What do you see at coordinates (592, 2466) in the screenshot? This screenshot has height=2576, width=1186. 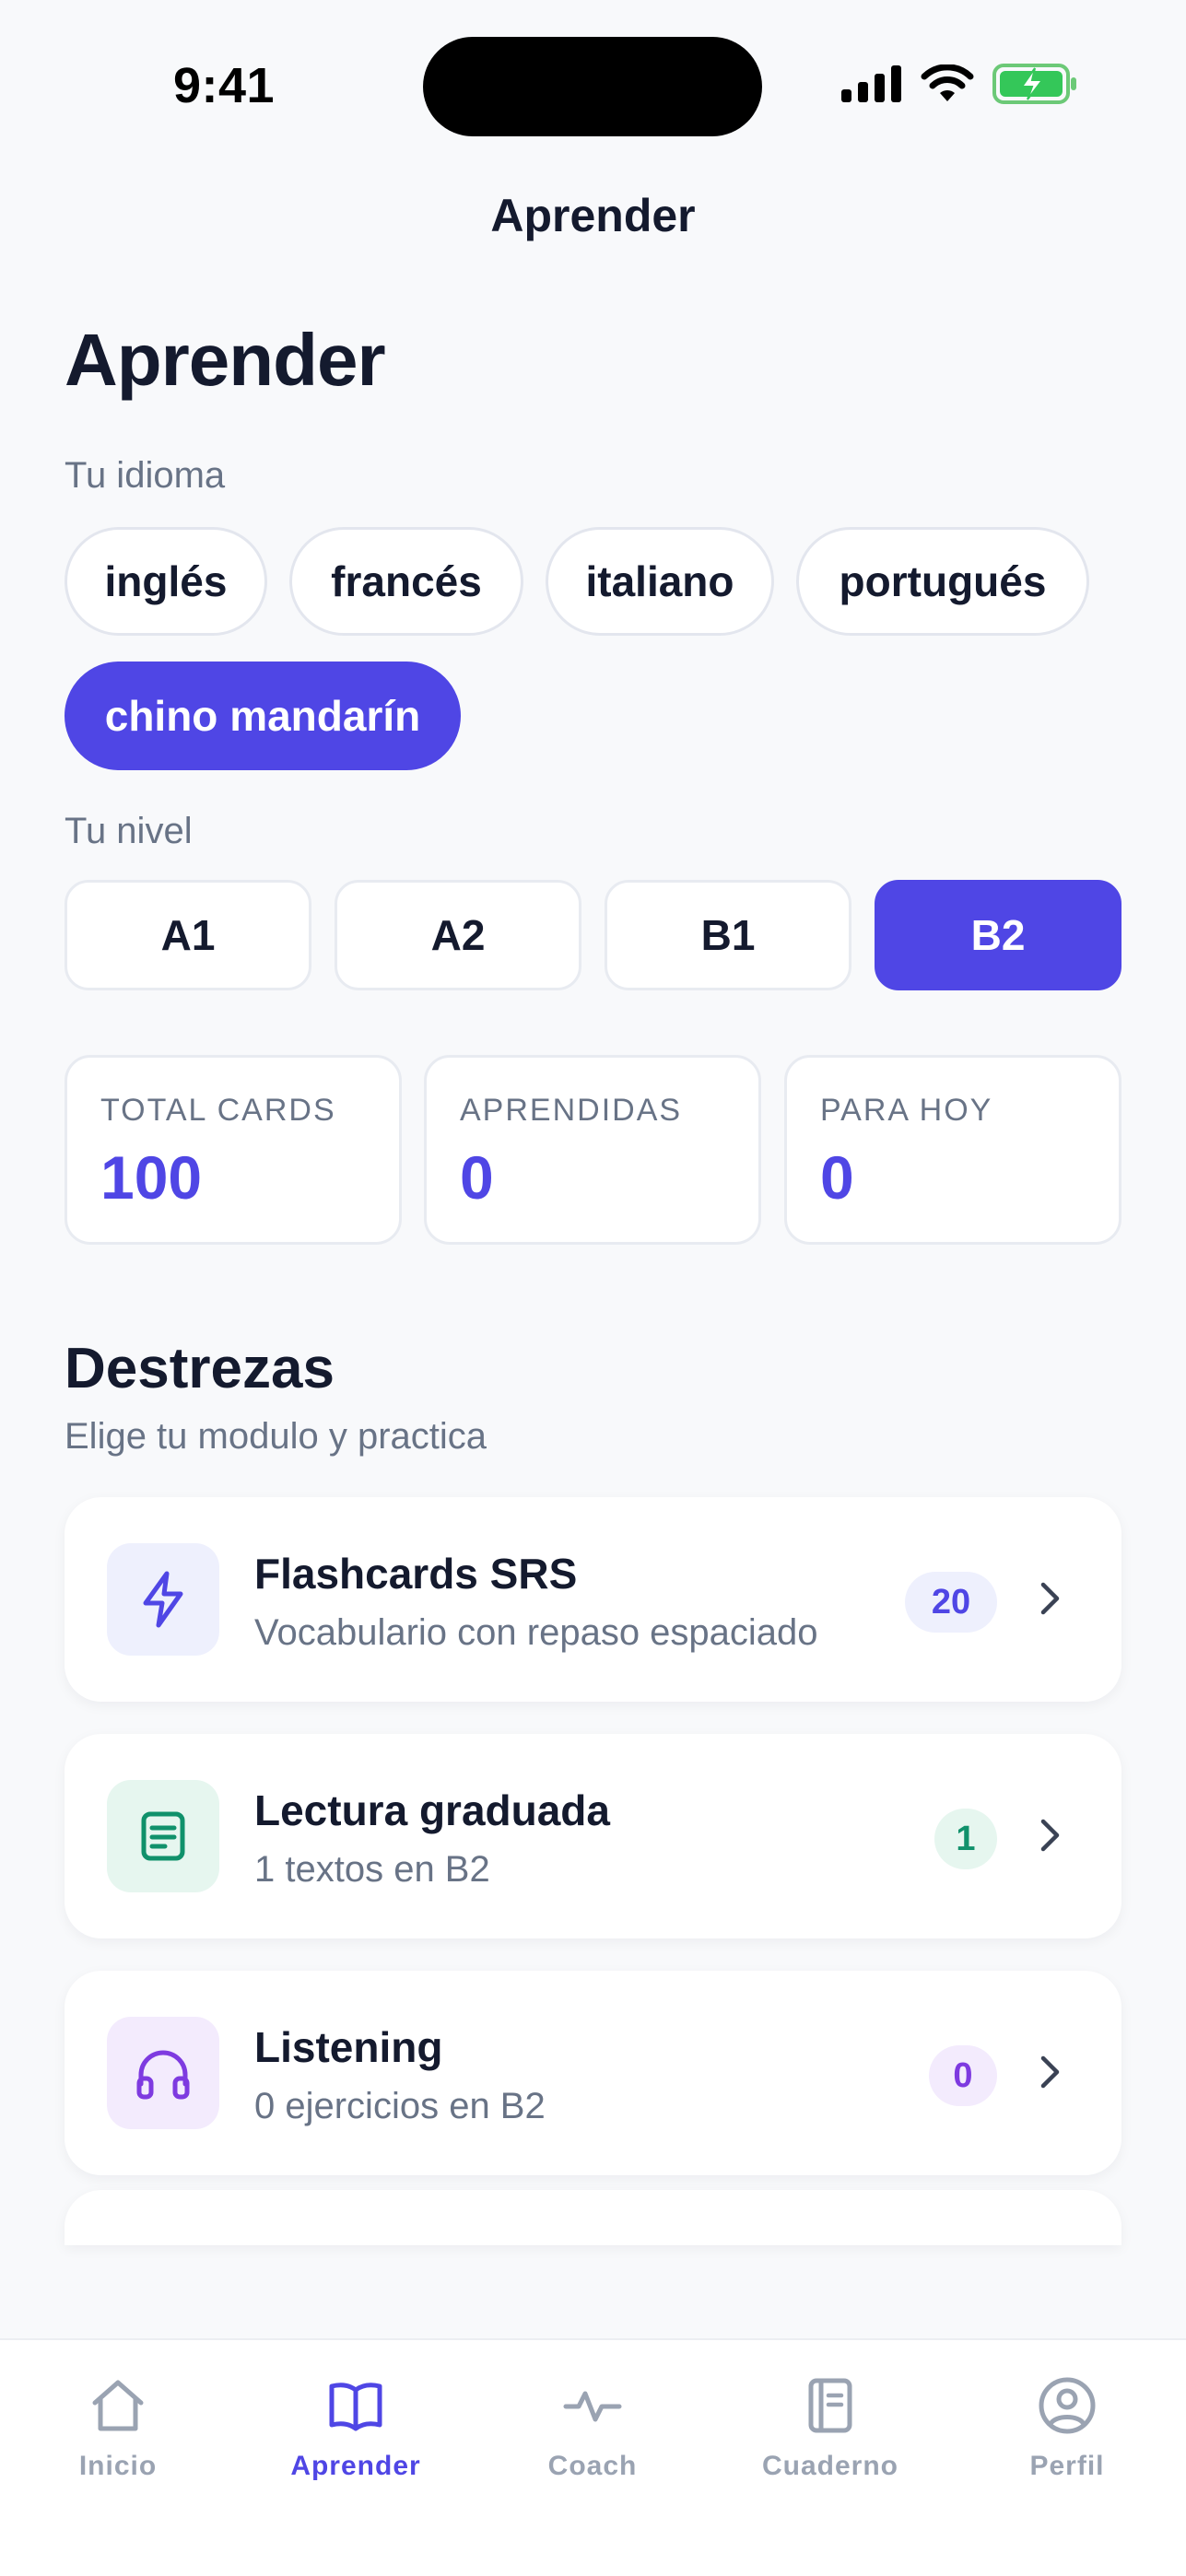 I see `tab-label: Coach` at bounding box center [592, 2466].